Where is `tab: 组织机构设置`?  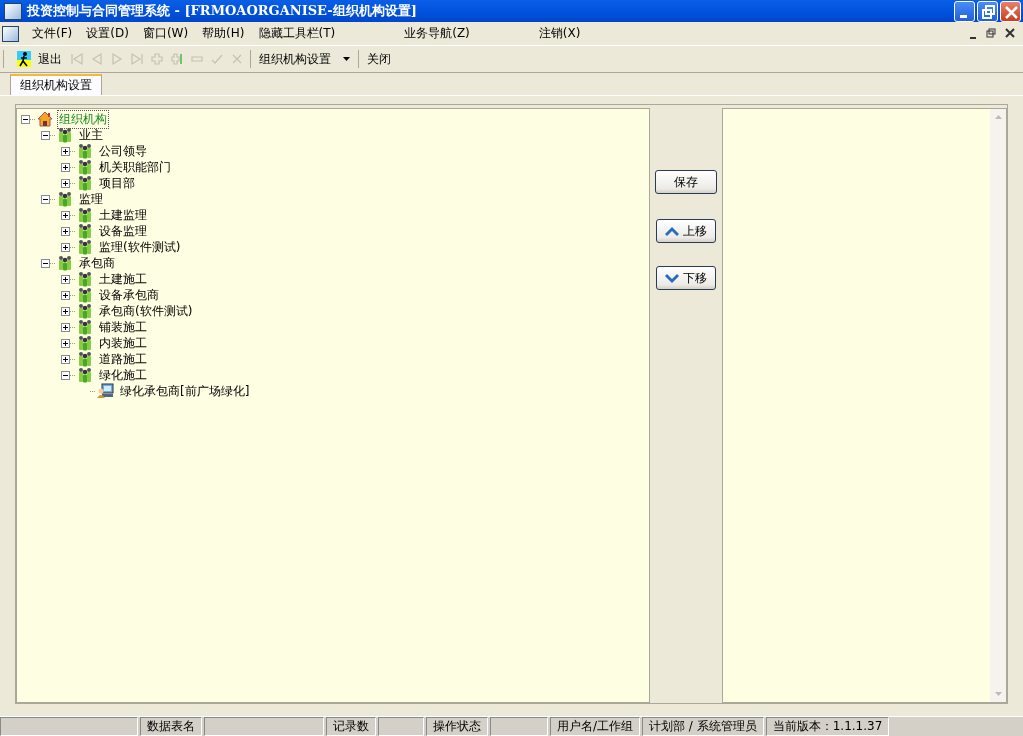 tab: 组织机构设置 is located at coordinates (56, 84).